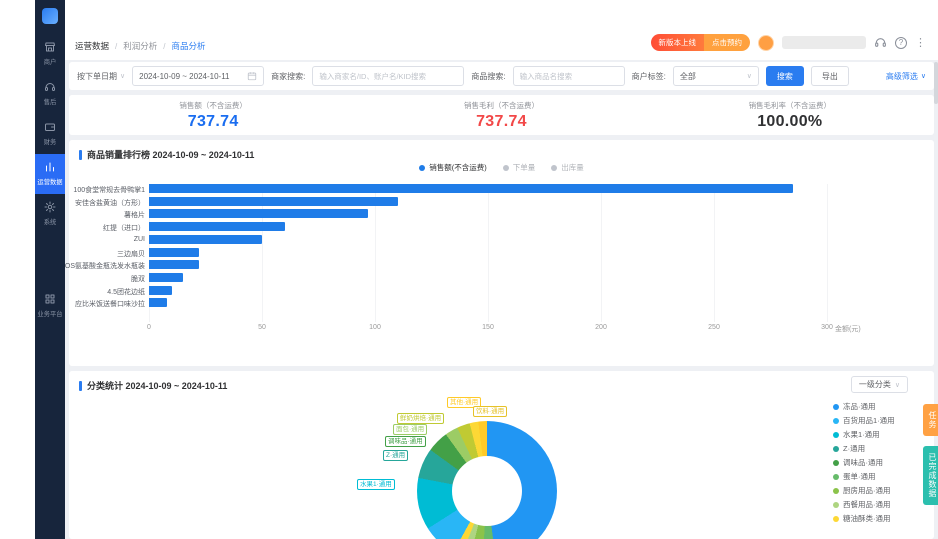 This screenshot has height=539, width=938. Describe the element at coordinates (936, 83) in the screenshot. I see `scrollbar-thumb` at that location.